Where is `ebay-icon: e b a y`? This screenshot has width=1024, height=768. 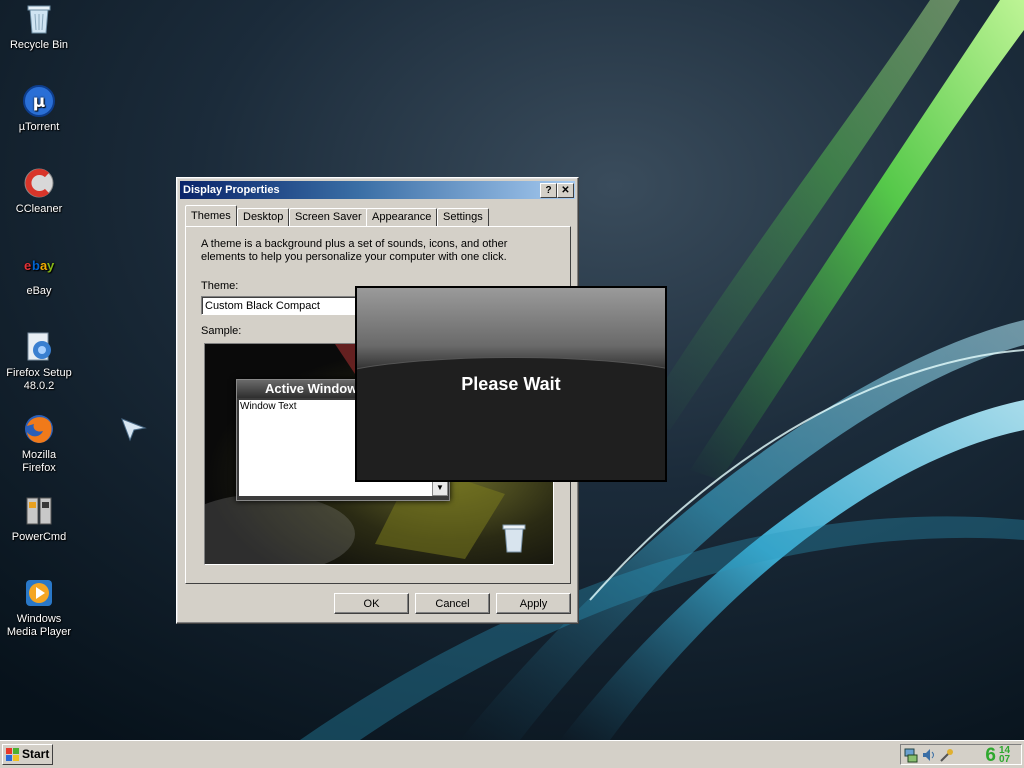
ebay-icon: e b a y is located at coordinates (39, 265).